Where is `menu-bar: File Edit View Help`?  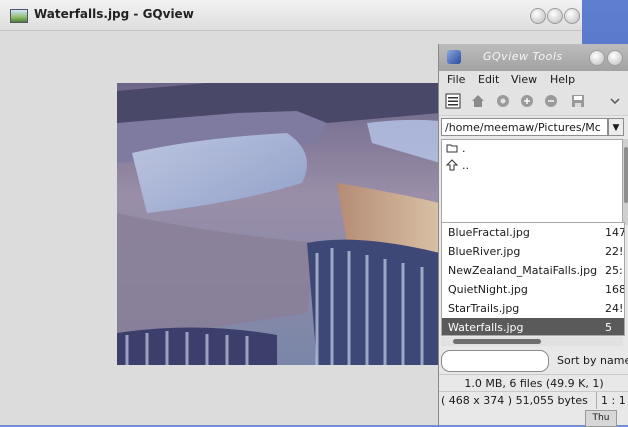
menu-bar: File Edit View Help is located at coordinates (533, 80).